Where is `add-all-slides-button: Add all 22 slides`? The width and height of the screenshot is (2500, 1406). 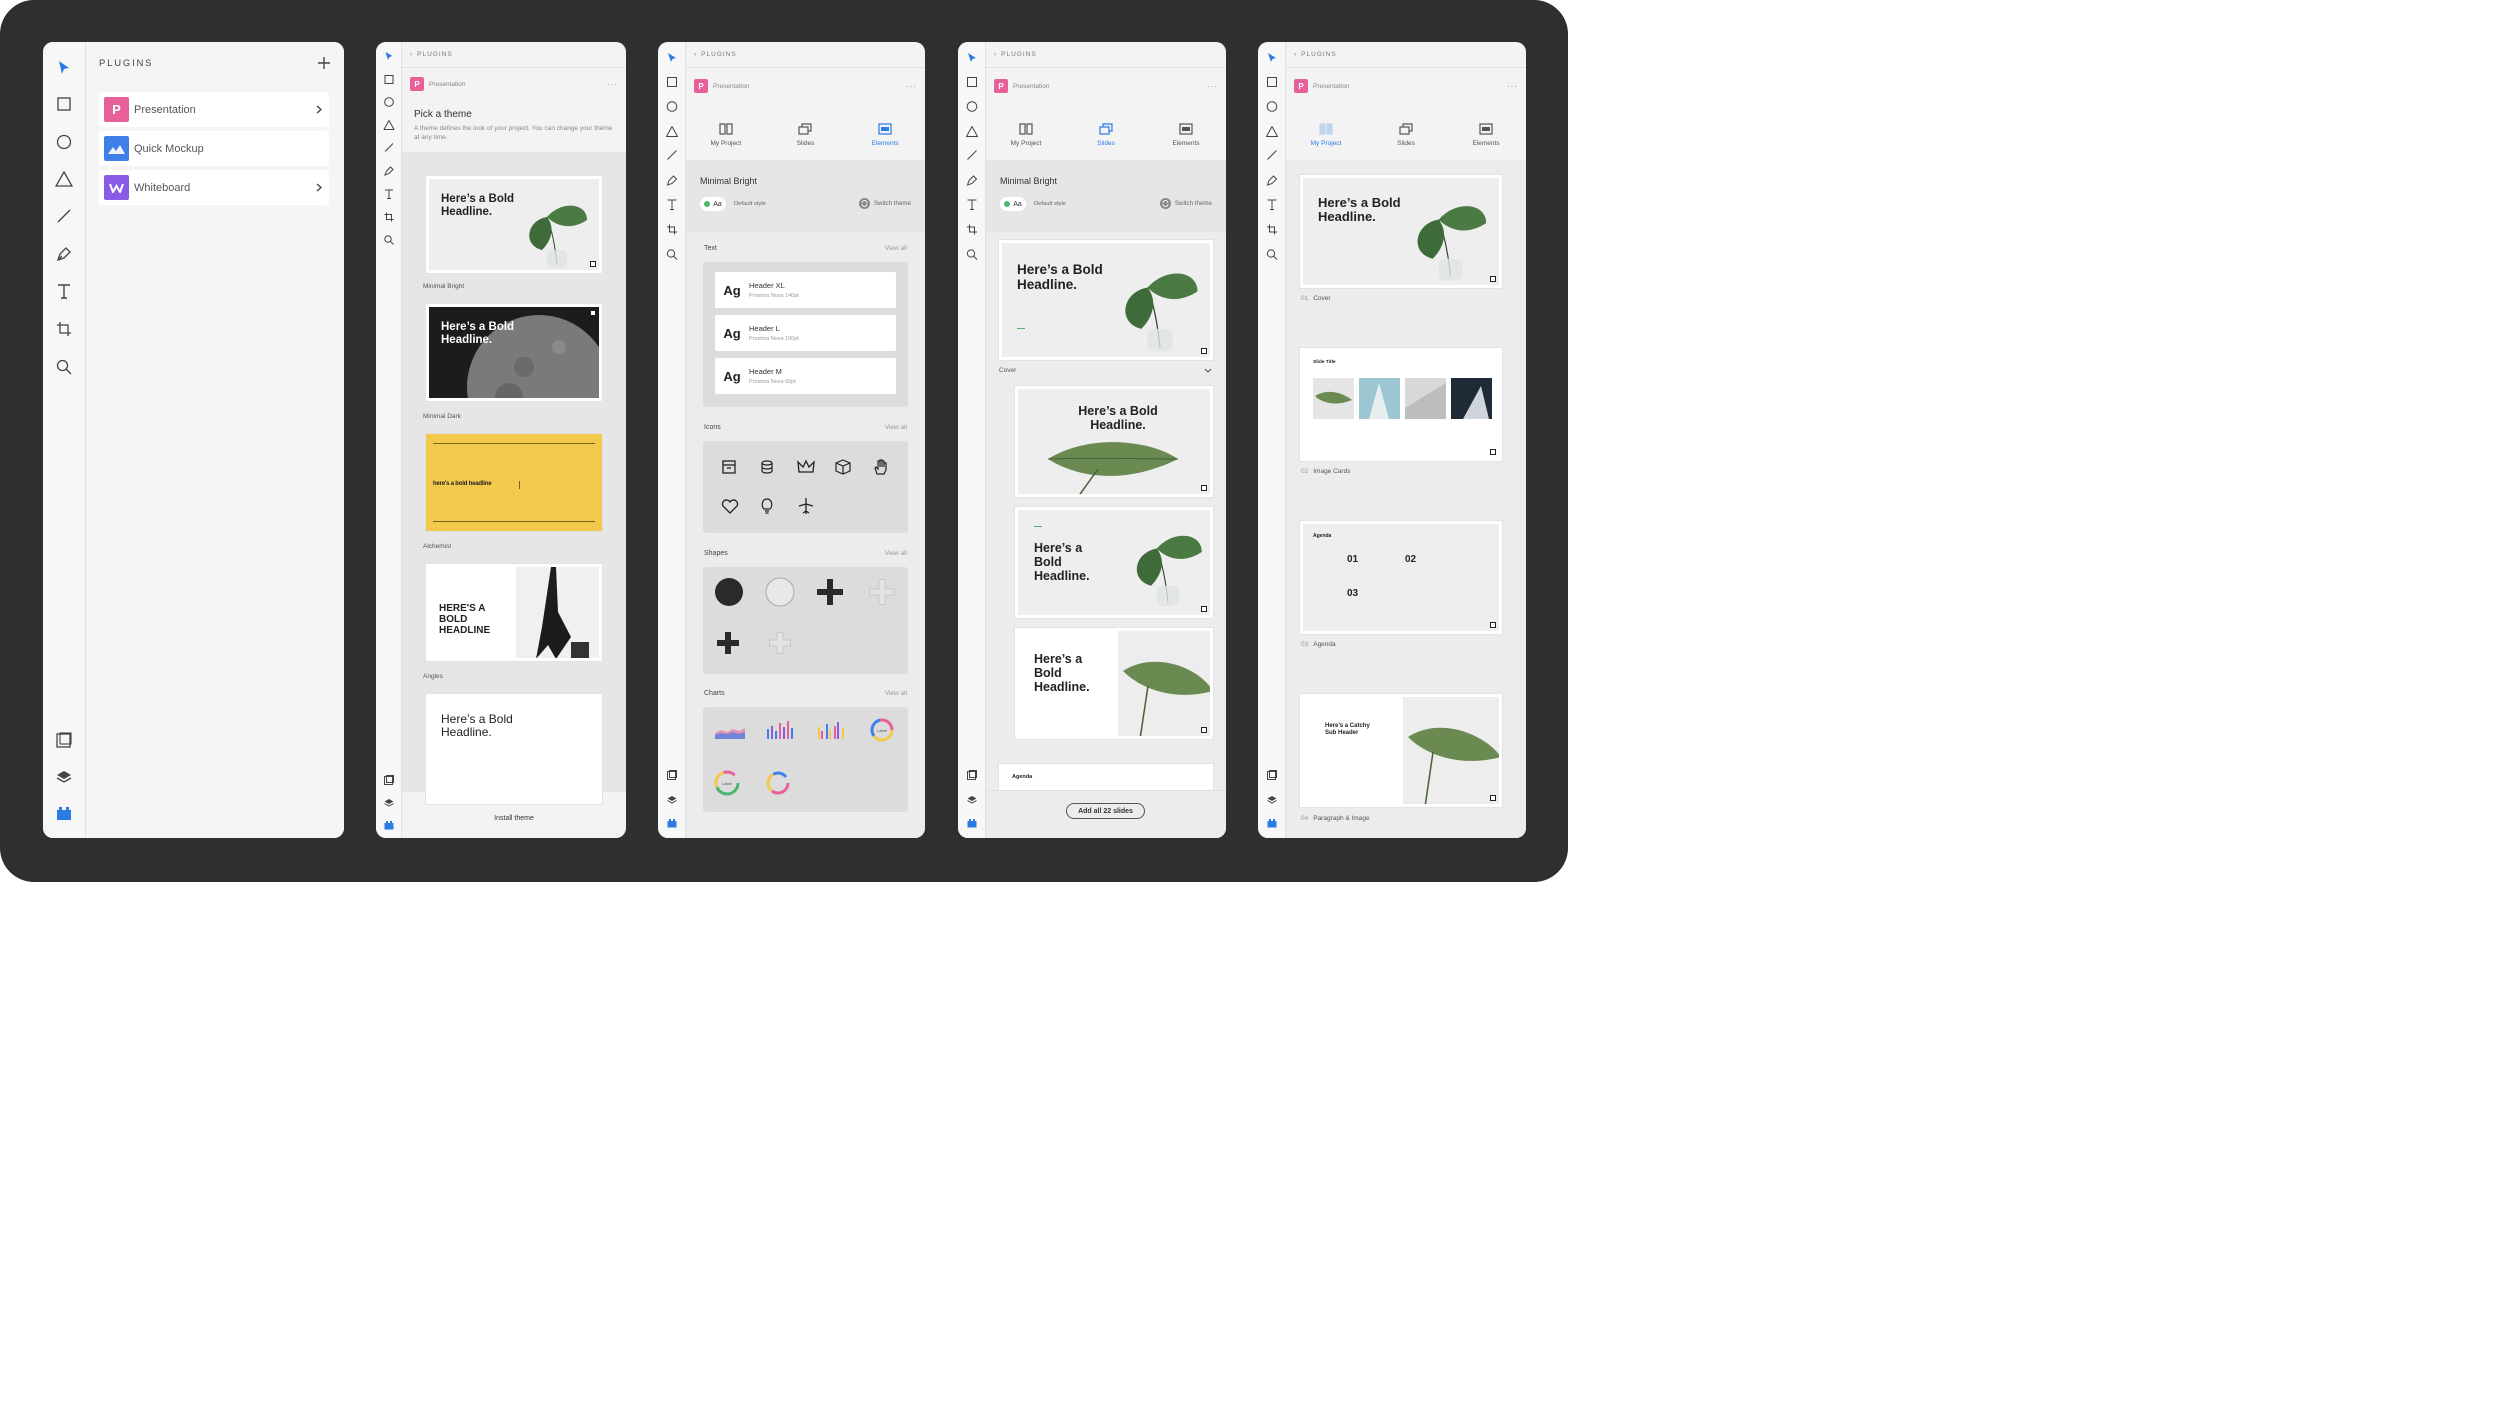 add-all-slides-button: Add all 22 slides is located at coordinates (1105, 811).